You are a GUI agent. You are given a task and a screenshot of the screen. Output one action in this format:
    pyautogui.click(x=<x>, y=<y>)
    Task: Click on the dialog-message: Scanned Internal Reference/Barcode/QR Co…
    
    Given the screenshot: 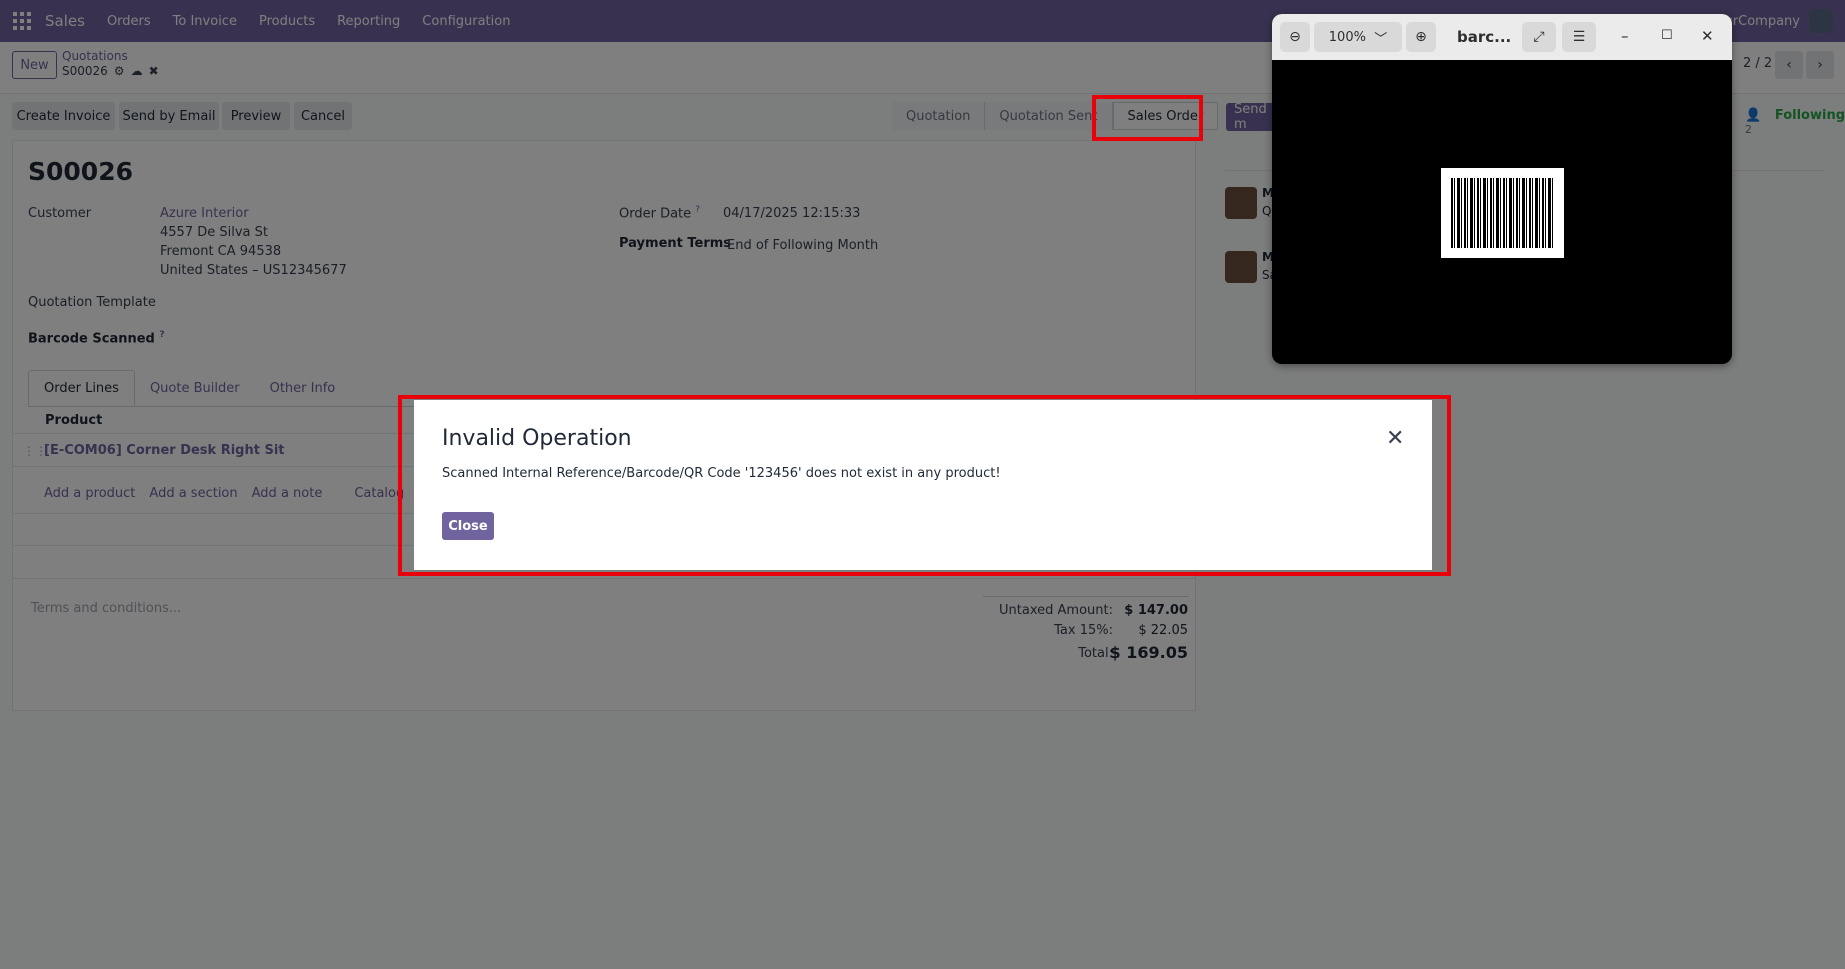 What is the action you would take?
    pyautogui.click(x=721, y=473)
    